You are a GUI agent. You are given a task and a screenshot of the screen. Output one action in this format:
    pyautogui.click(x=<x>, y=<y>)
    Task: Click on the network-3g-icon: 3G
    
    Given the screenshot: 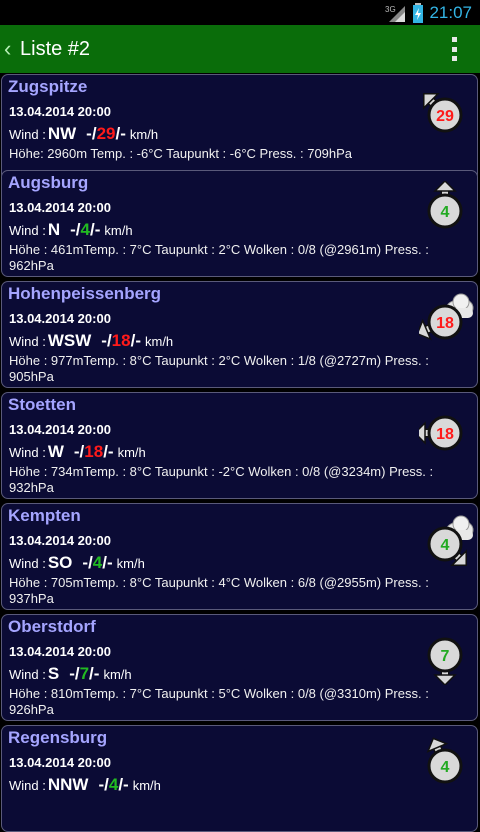 What is the action you would take?
    pyautogui.click(x=395, y=13)
    